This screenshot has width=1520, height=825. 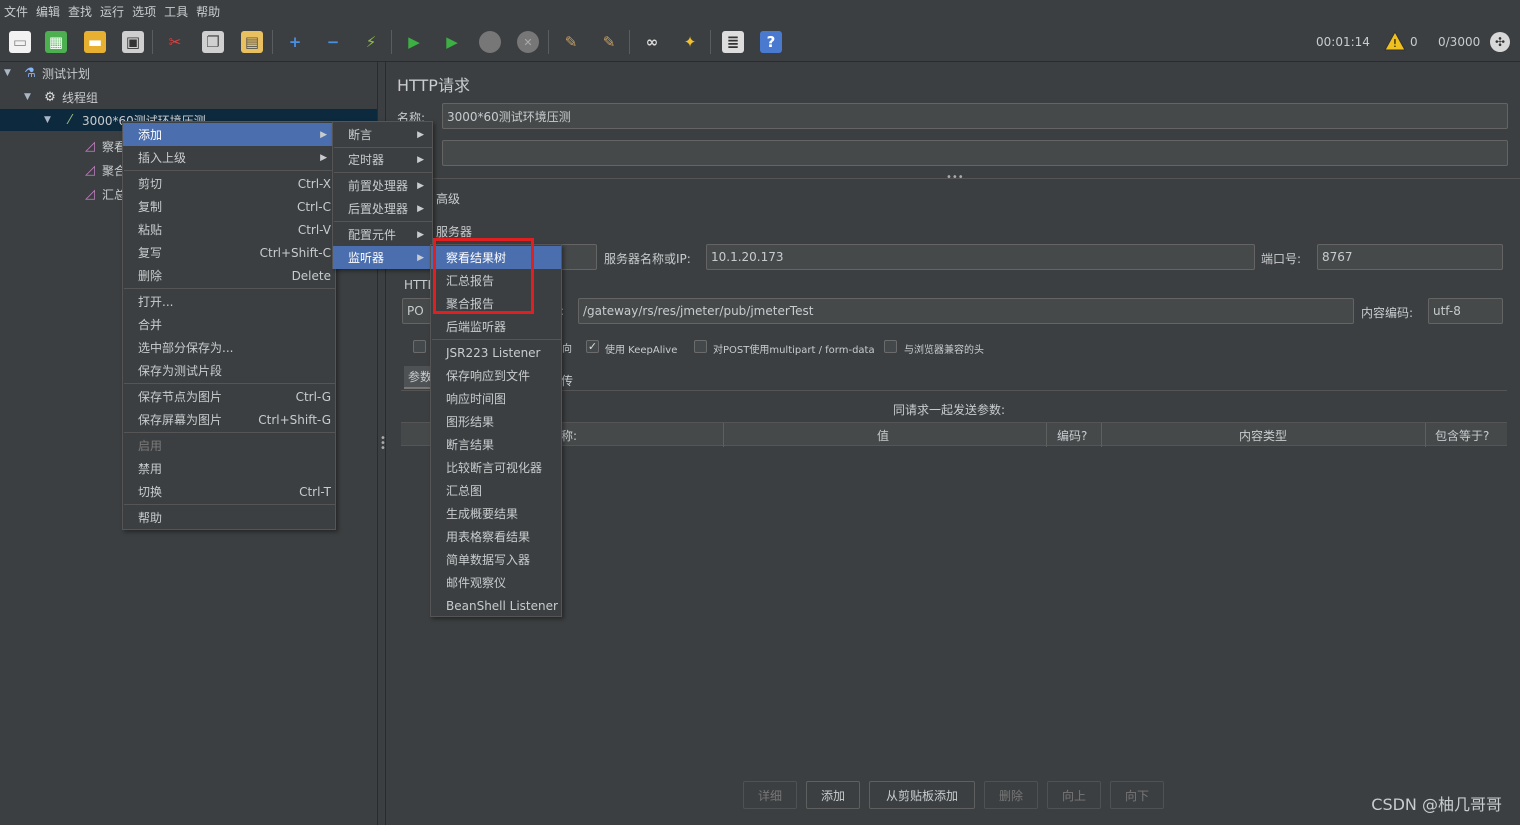 What do you see at coordinates (770, 795) in the screenshot?
I see `detail-button: 详细` at bounding box center [770, 795].